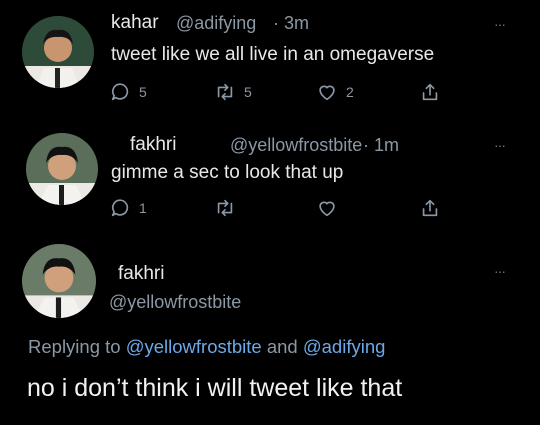 The height and width of the screenshot is (425, 540). I want to click on reply-button: 5, so click(128, 92).